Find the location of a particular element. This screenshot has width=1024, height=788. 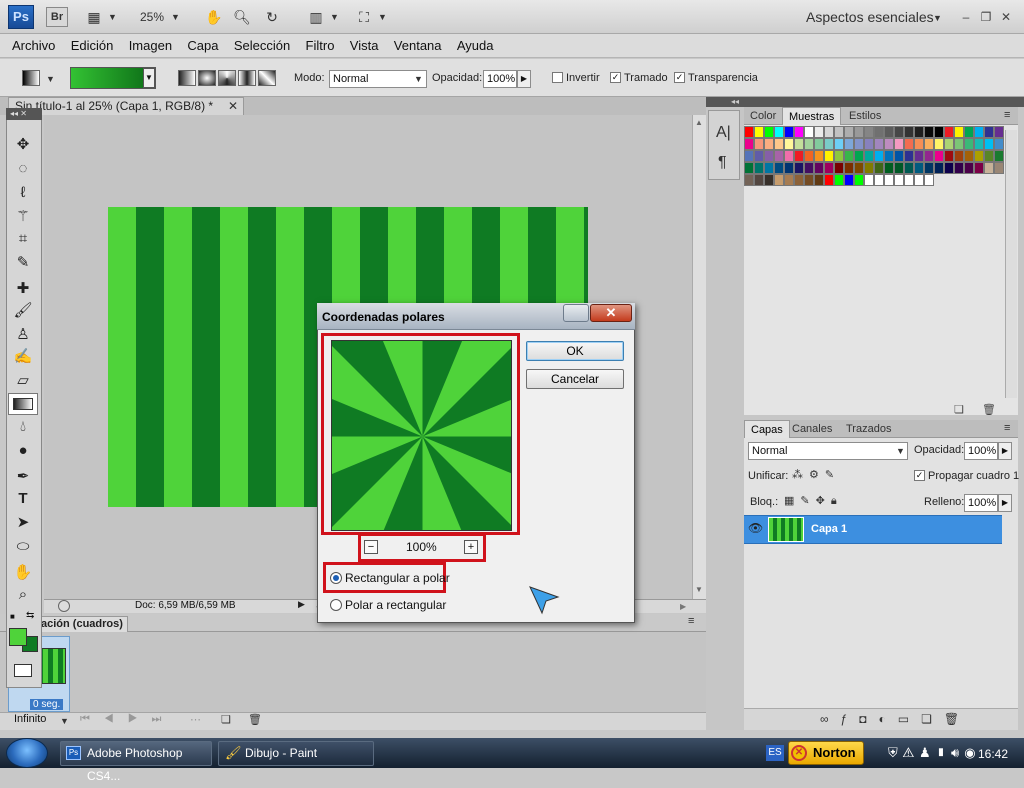

view-extras-icon: ▦ is located at coordinates (94, 17).